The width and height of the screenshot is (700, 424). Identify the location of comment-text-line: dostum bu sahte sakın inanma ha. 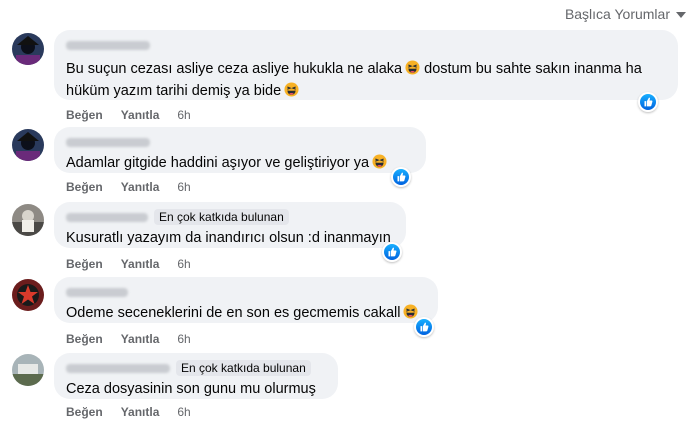
(533, 69).